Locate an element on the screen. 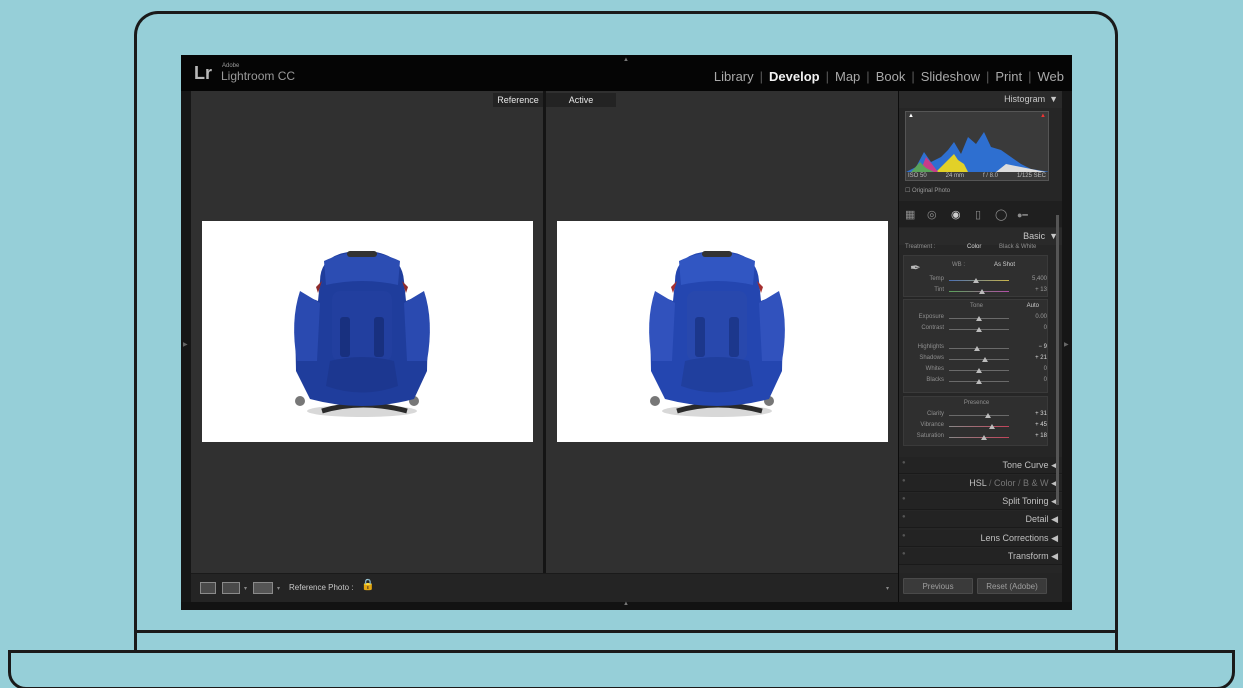 Image resolution: width=1243 pixels, height=688 pixels. wb-dropdown: As Shot is located at coordinates (1004, 265).